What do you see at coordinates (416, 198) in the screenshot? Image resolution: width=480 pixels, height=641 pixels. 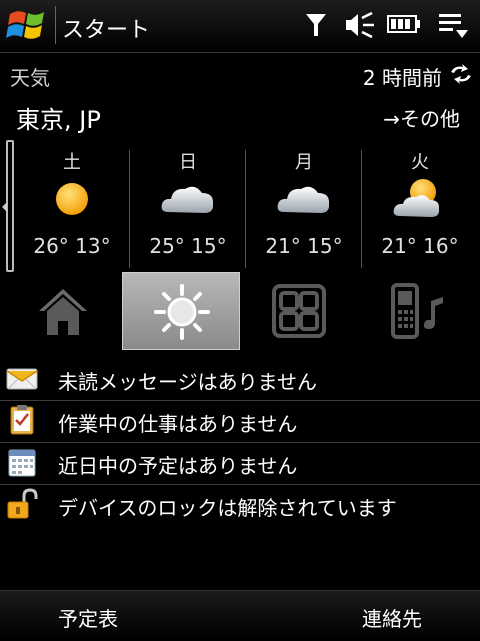 I see `partly-cloudy-icon` at bounding box center [416, 198].